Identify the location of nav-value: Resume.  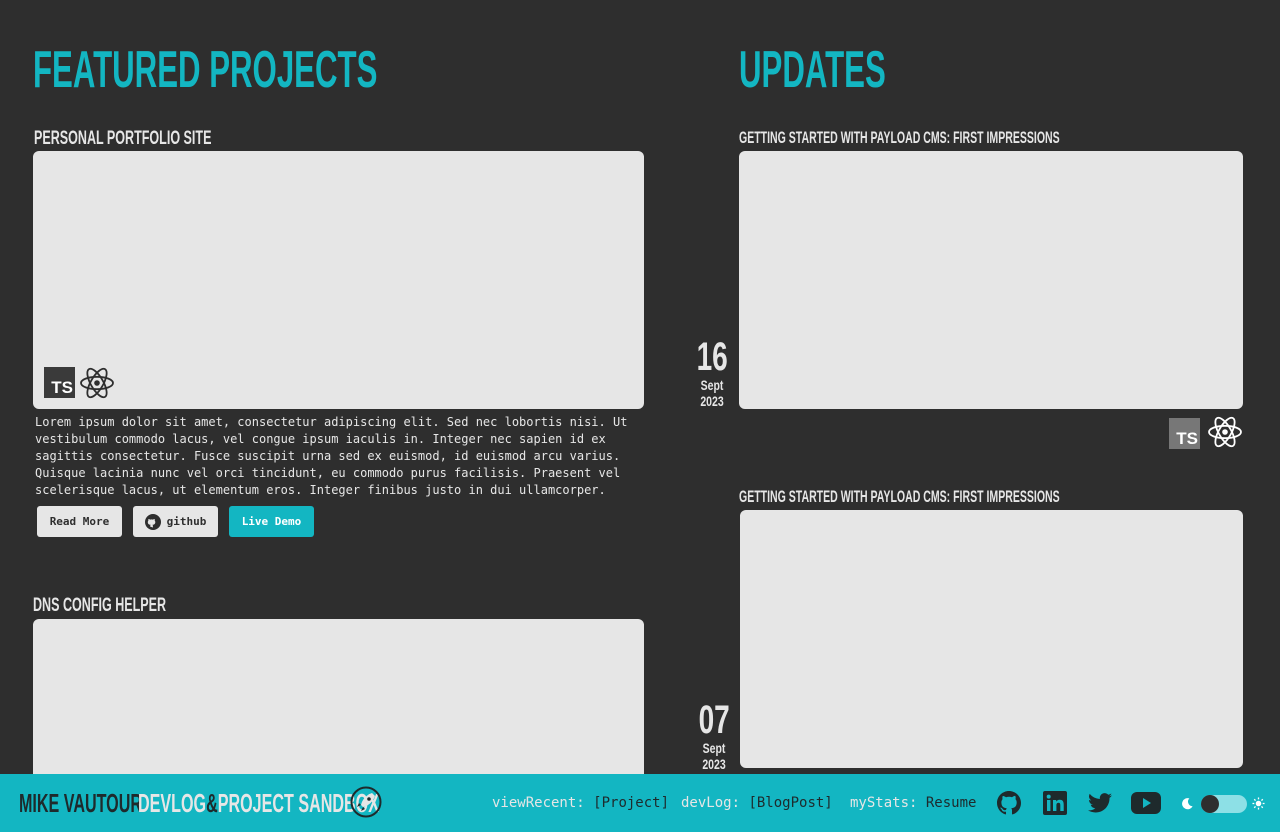
(951, 803).